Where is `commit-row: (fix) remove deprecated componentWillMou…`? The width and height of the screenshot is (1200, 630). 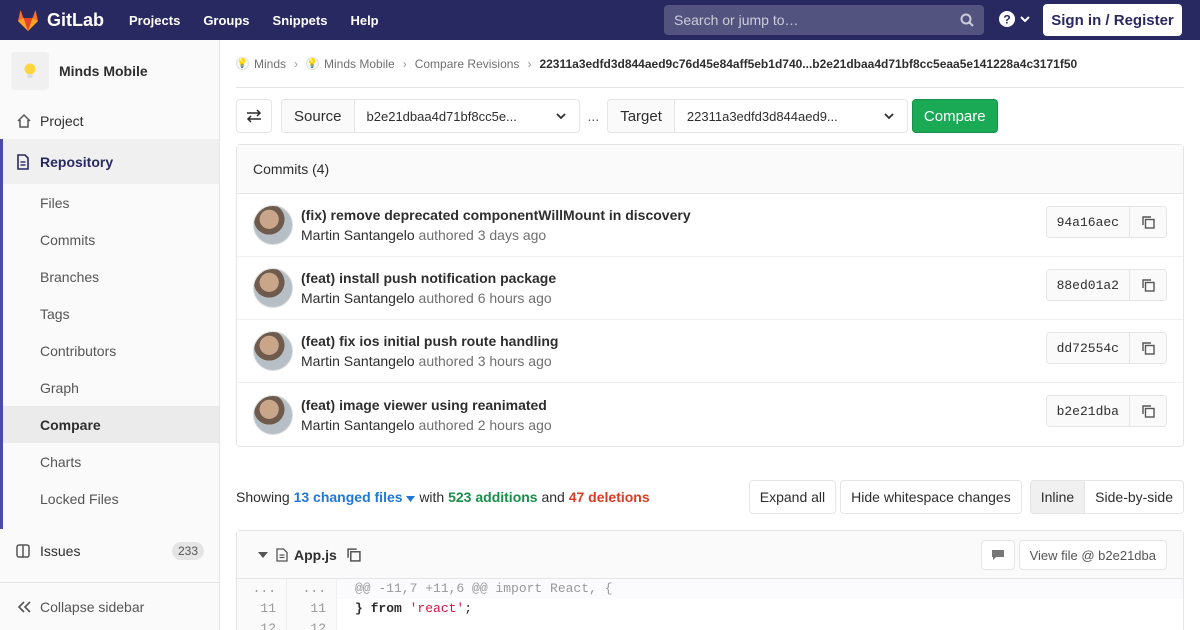 commit-row: (fix) remove deprecated componentWillMou… is located at coordinates (710, 225).